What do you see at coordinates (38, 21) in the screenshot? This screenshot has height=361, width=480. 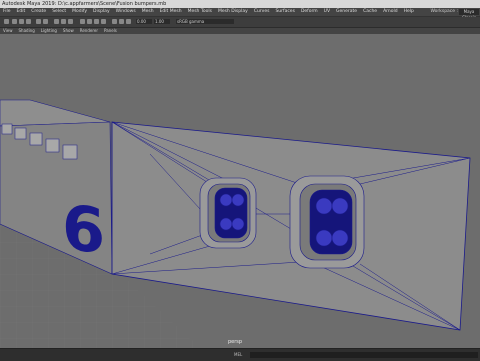 I see `undo-icon` at bounding box center [38, 21].